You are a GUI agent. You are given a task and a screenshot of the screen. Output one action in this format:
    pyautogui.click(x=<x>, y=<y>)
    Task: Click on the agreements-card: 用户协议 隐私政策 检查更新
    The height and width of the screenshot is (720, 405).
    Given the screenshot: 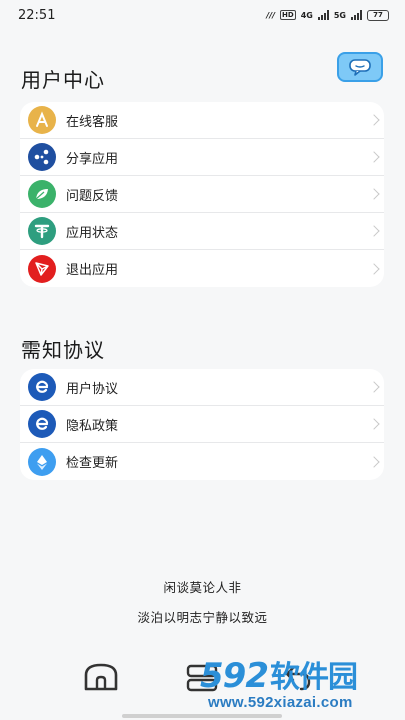 What is the action you would take?
    pyautogui.click(x=202, y=424)
    